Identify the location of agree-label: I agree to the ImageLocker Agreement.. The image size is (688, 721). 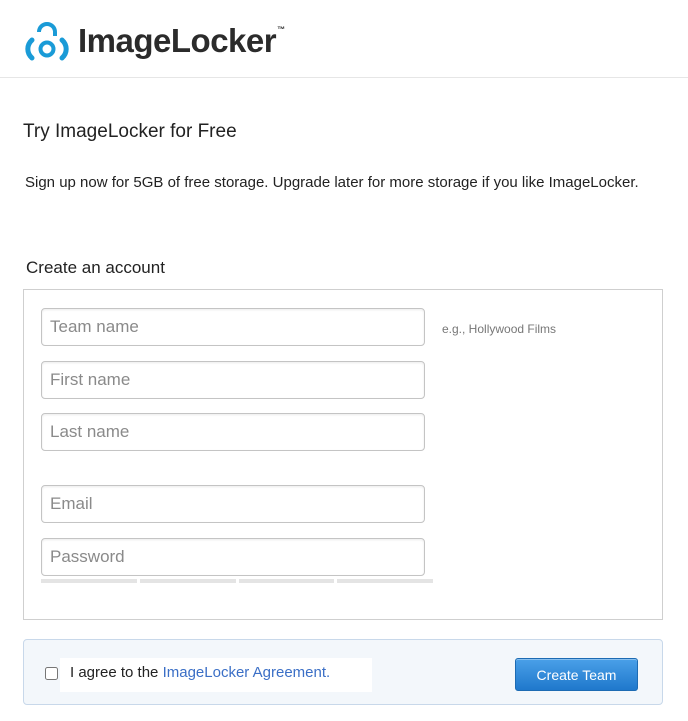
(200, 672).